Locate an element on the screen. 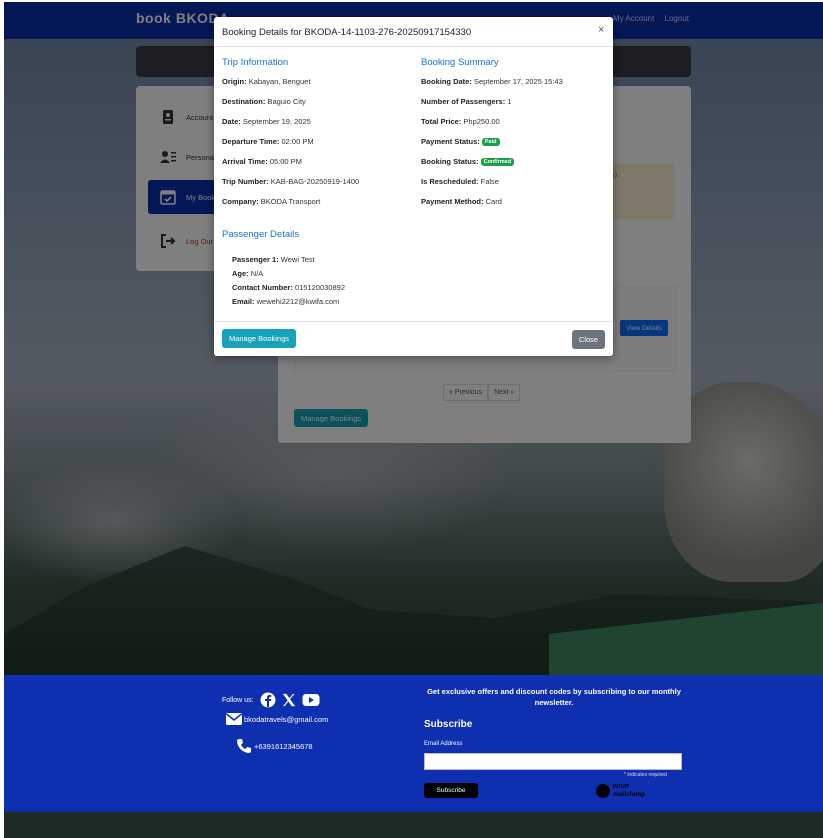 Image resolution: width=823 pixels, height=838 pixels. field-label: Booking Date: is located at coordinates (446, 81).